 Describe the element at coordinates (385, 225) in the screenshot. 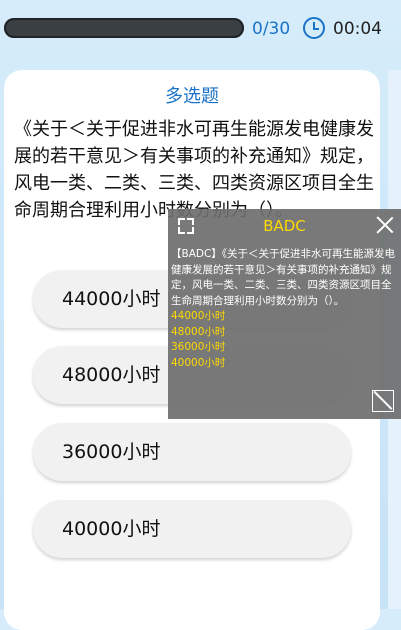

I see `close-icon` at that location.